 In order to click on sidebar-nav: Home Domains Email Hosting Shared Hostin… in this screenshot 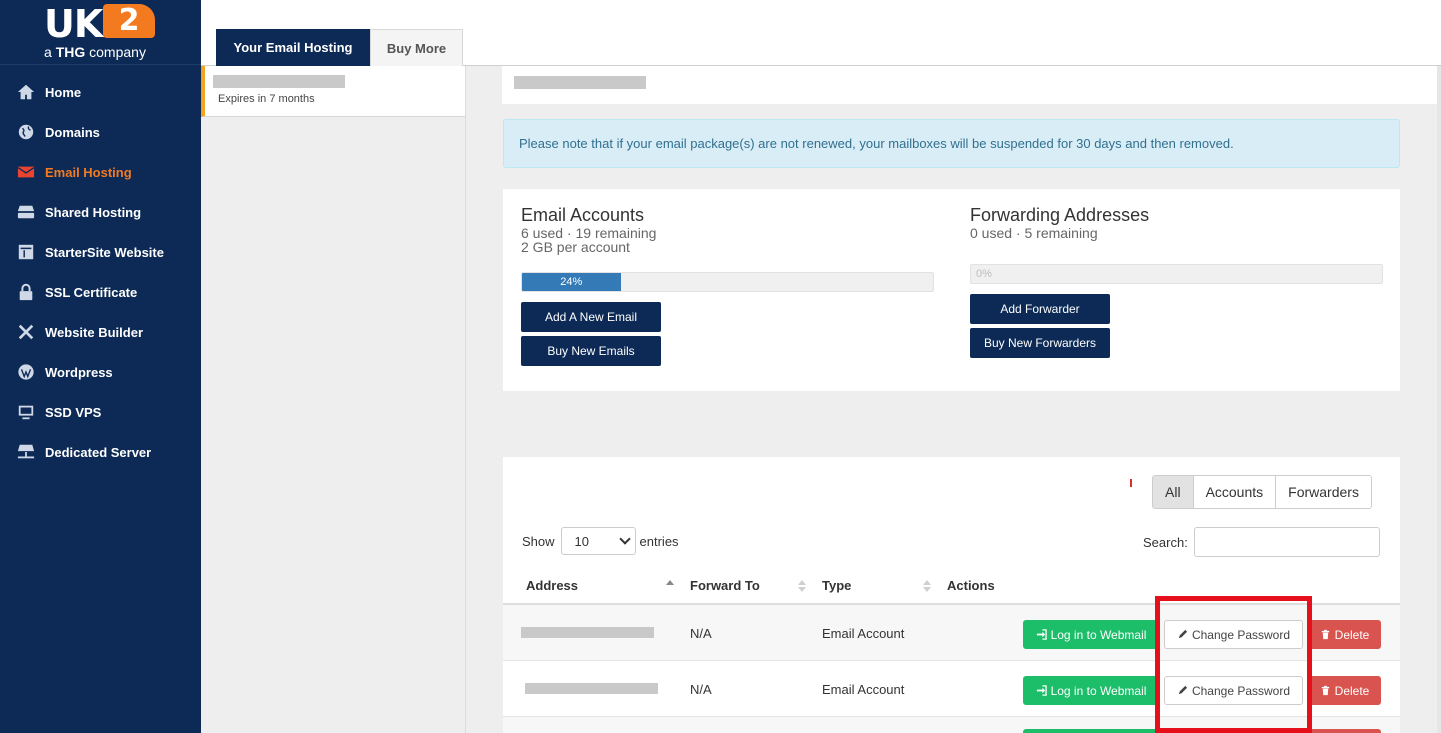, I will do `click(100, 272)`.